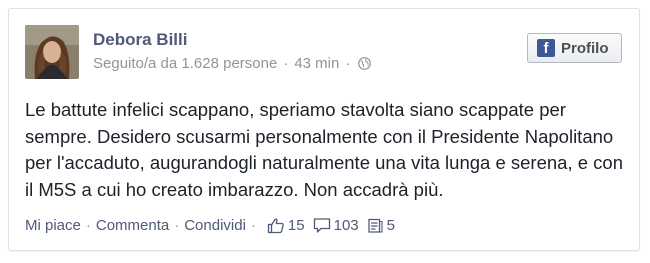 The width and height of the screenshot is (650, 263). I want to click on like-link: Mi piace, so click(53, 225).